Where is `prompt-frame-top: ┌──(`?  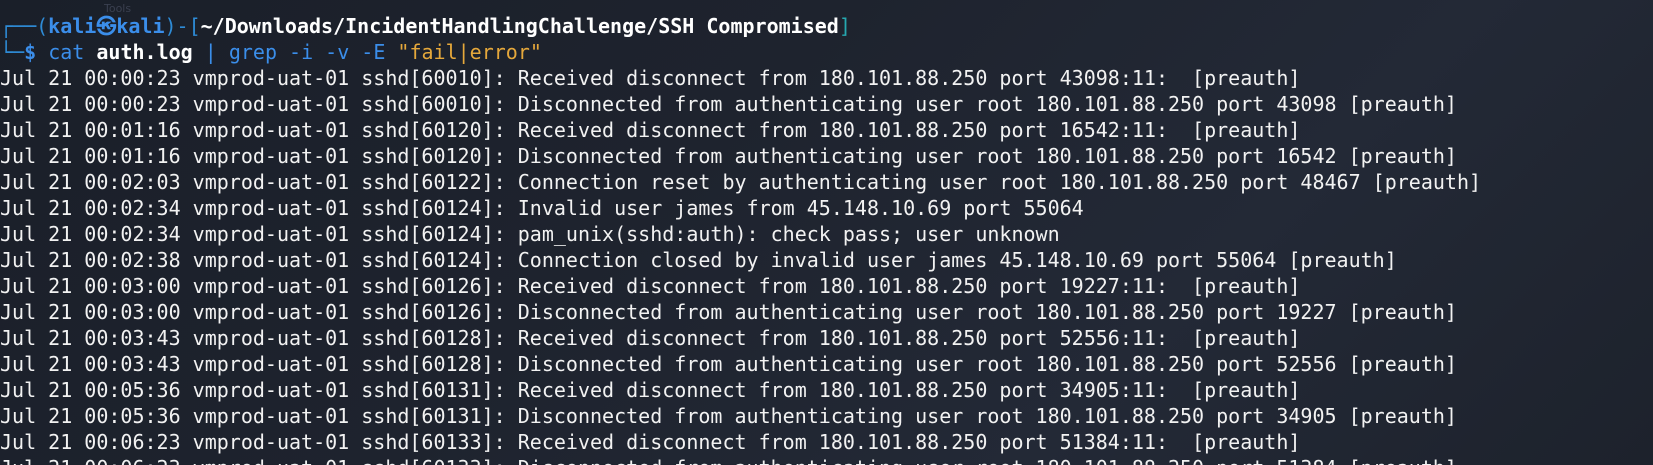 prompt-frame-top: ┌──( is located at coordinates (24, 26).